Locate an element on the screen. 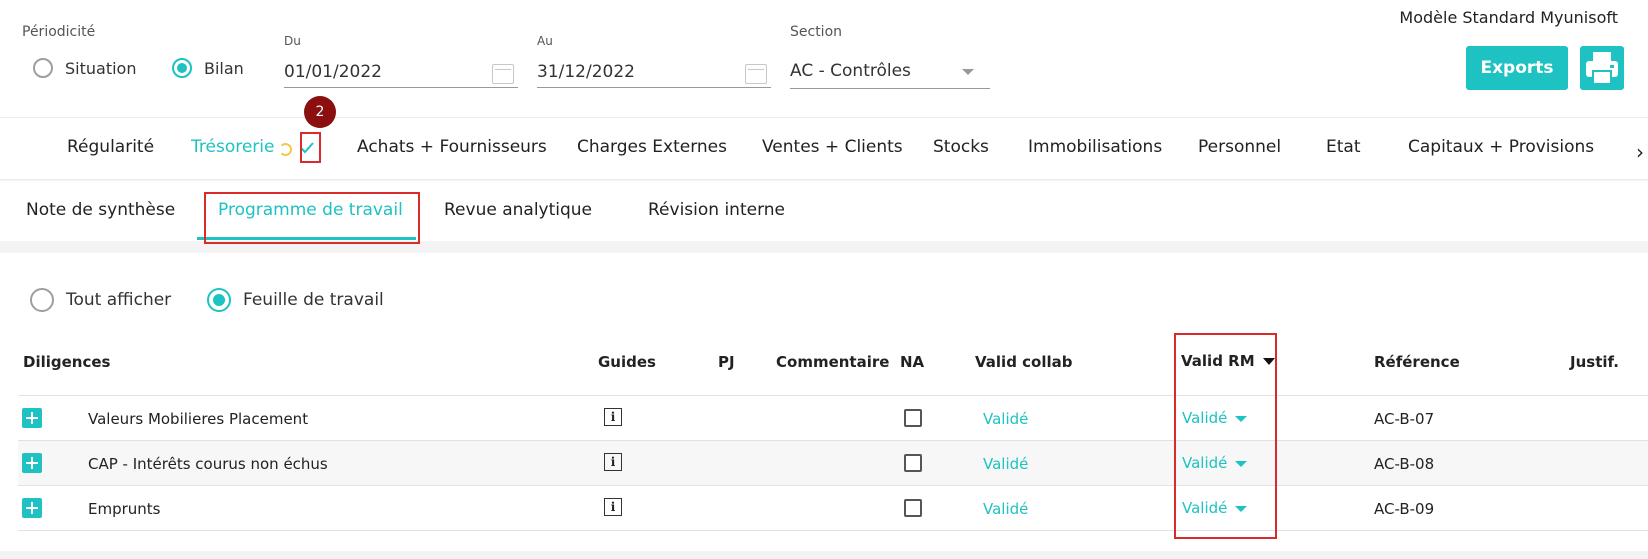 The width and height of the screenshot is (1648, 559). col-na: NA is located at coordinates (912, 362).